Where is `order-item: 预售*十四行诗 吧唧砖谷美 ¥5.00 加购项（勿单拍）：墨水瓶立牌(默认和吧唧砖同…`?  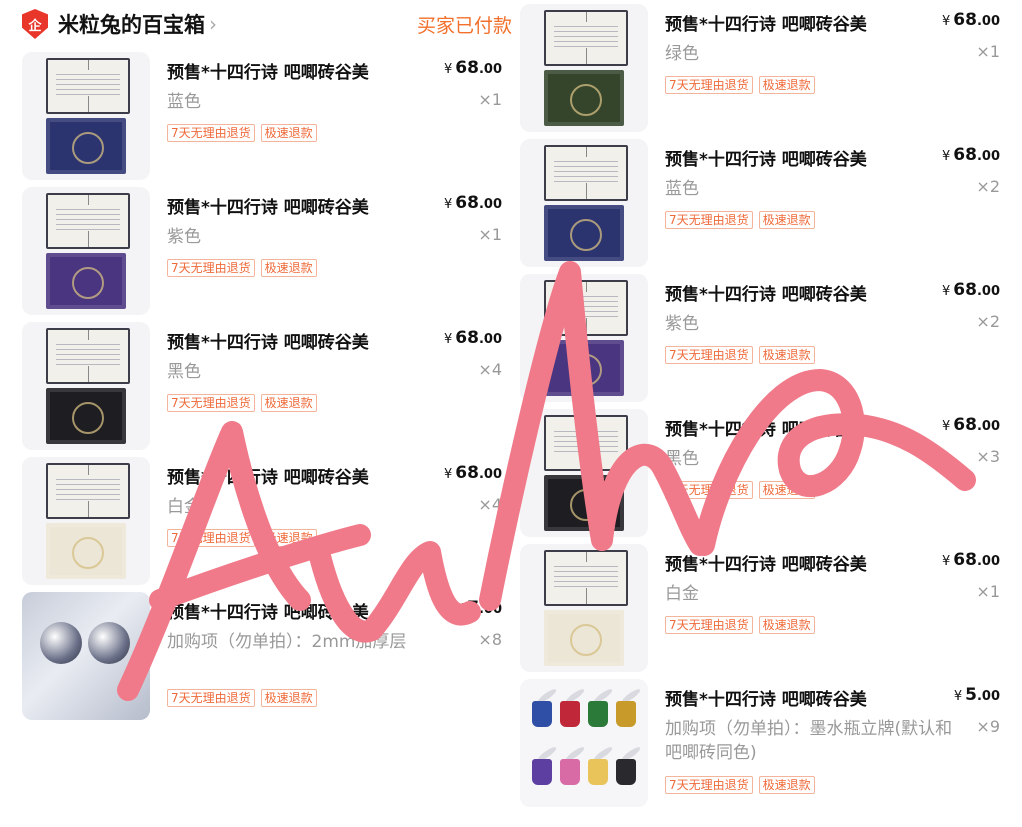 order-item: 预售*十四行诗 吧唧砖谷美 ¥5.00 加购项（勿单拍）：墨水瓶立牌(默认和吧唧砖同… is located at coordinates (765, 742).